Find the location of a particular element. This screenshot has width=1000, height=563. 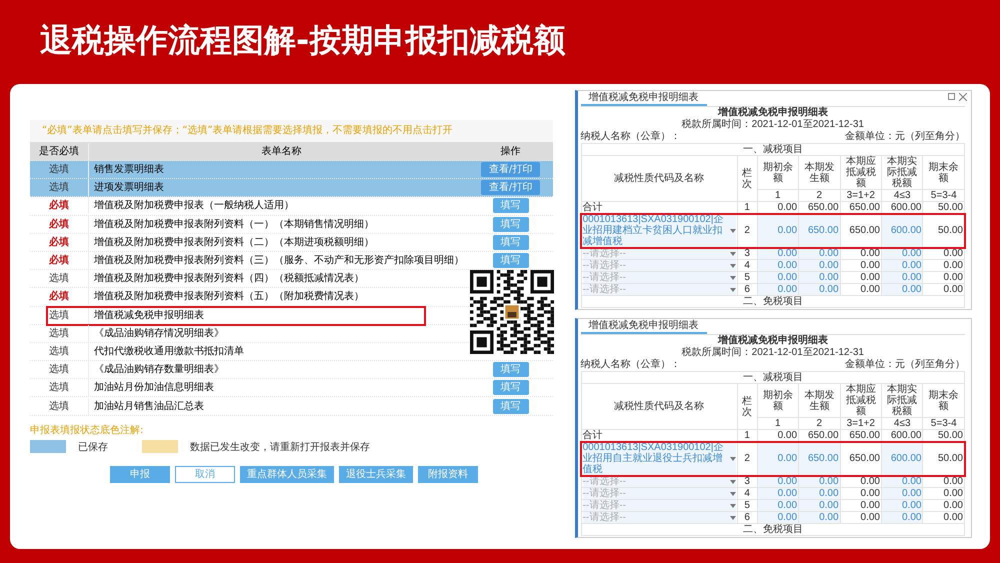

form-name-cell: 加油站月份加油信息明细表 is located at coordinates (278, 387).